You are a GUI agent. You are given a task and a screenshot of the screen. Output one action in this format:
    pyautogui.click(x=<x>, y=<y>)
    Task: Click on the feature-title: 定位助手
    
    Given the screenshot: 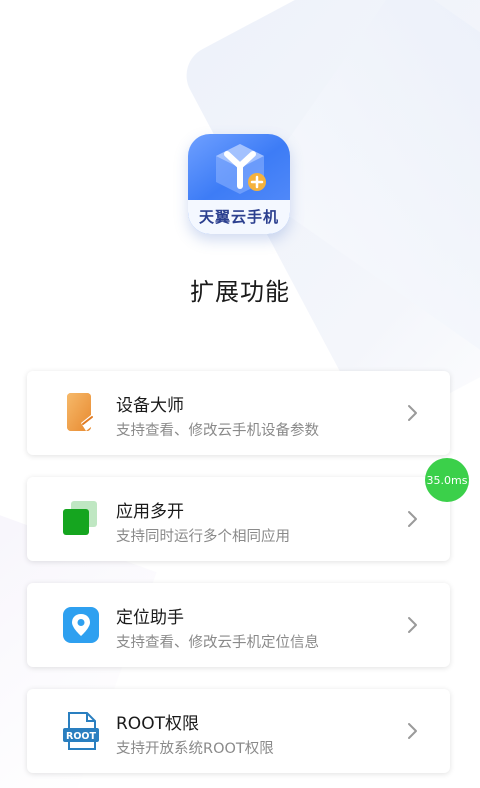 What is the action you would take?
    pyautogui.click(x=150, y=618)
    